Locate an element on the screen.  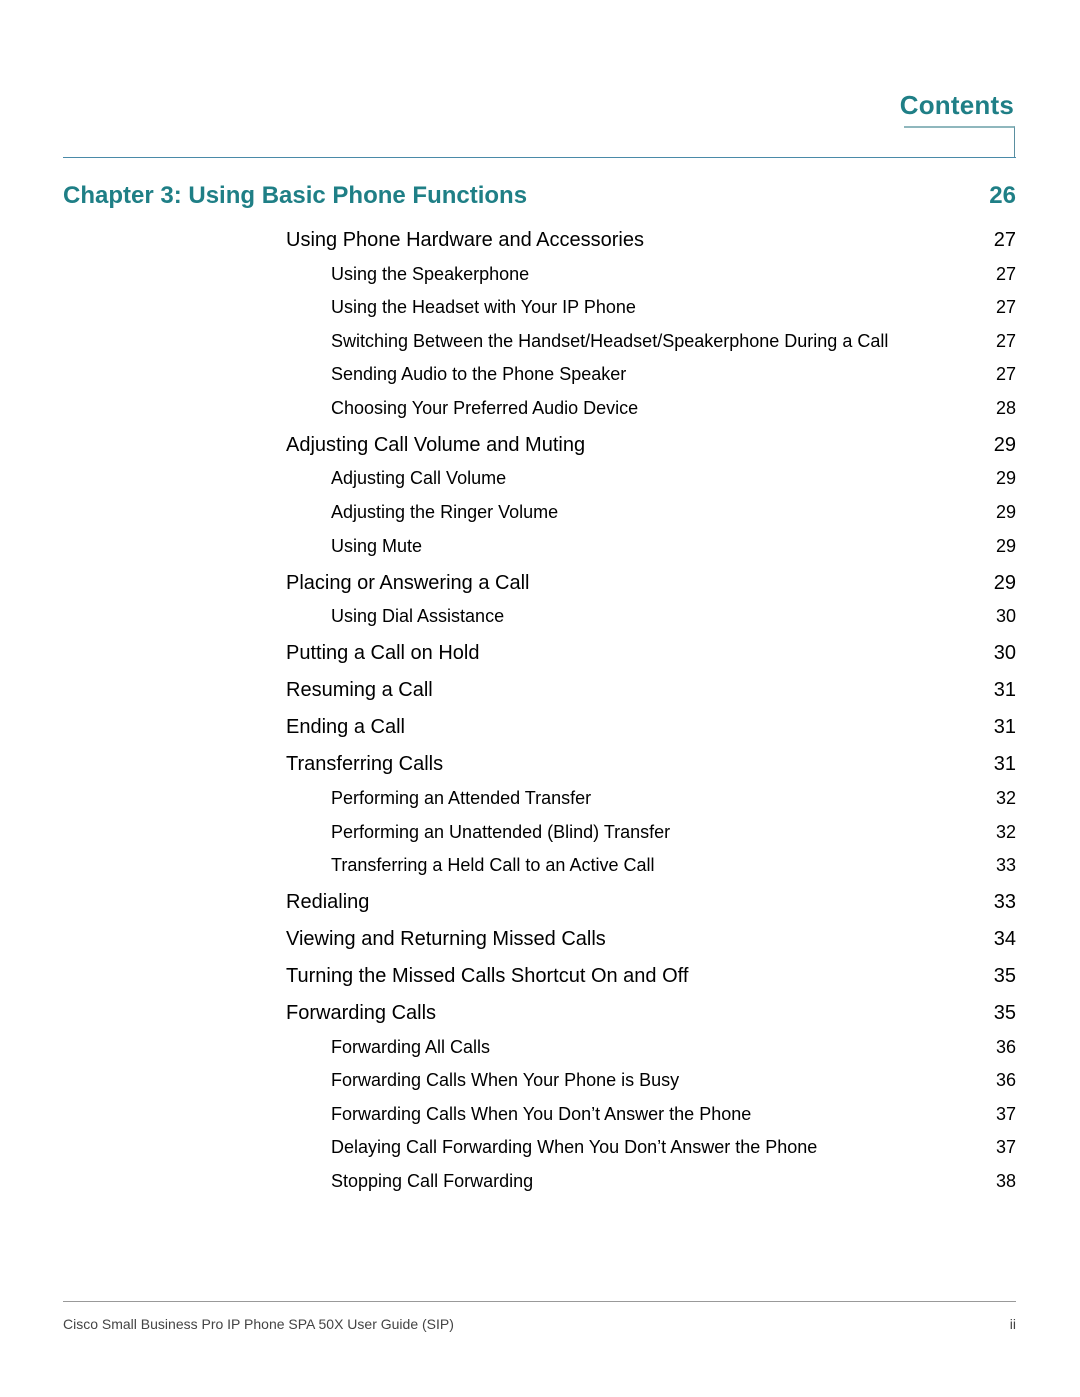
toc-entry-title: Using Dial Assistance is located at coordinates (417, 616).